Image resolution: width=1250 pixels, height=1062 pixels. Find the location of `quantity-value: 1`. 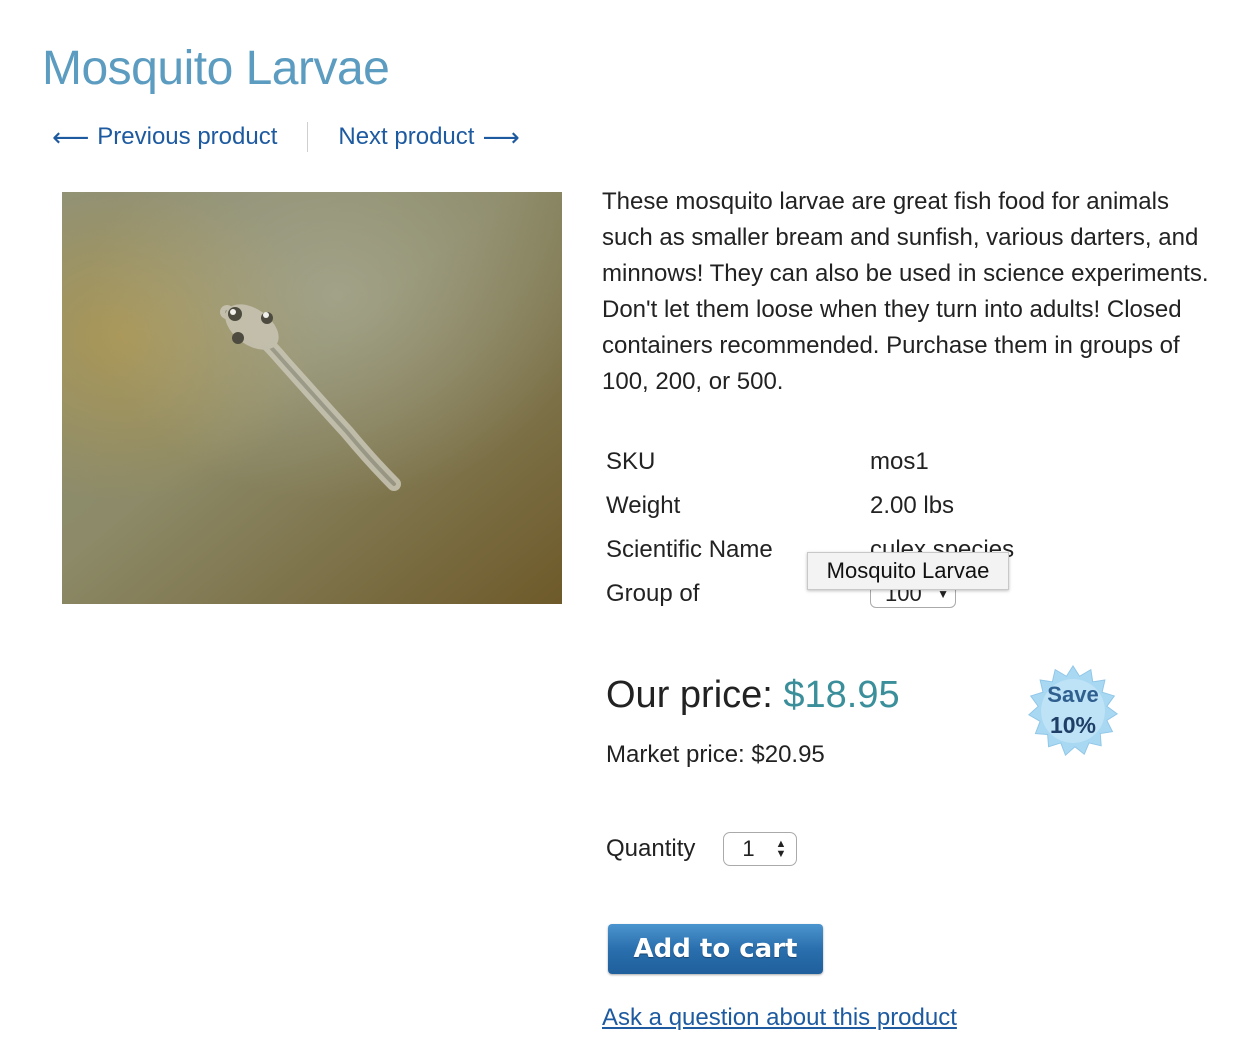

quantity-value: 1 is located at coordinates (748, 848).